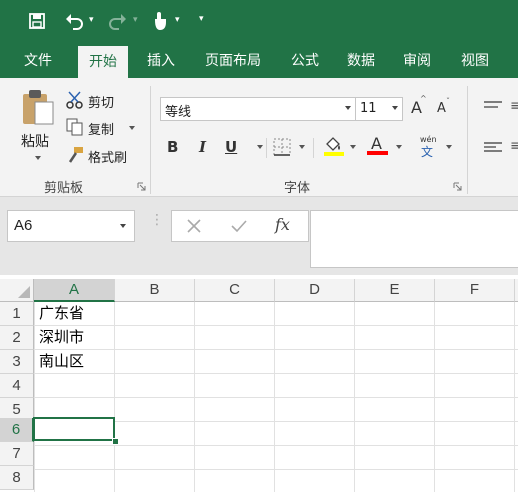 The width and height of the screenshot is (518, 492). What do you see at coordinates (74, 361) in the screenshot?
I see `cell-a3: 南山区` at bounding box center [74, 361].